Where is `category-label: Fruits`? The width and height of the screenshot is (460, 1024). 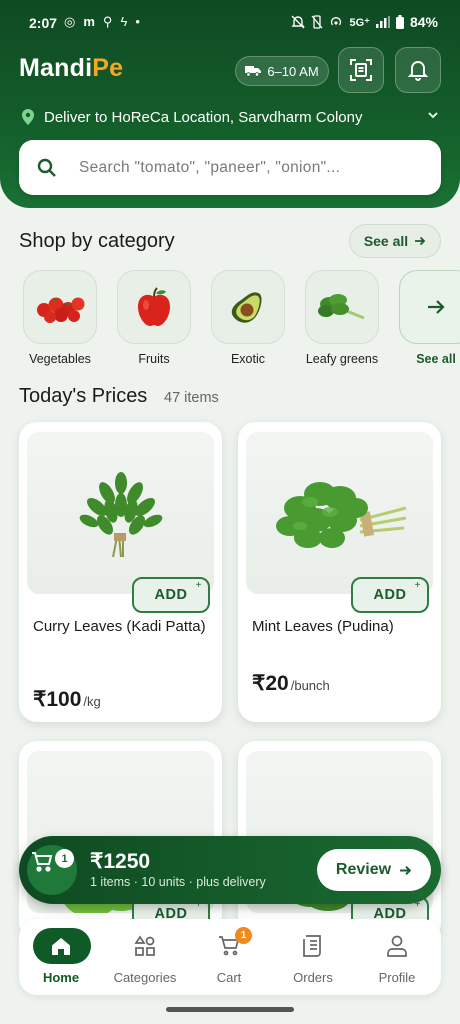
category-label: Fruits is located at coordinates (154, 359).